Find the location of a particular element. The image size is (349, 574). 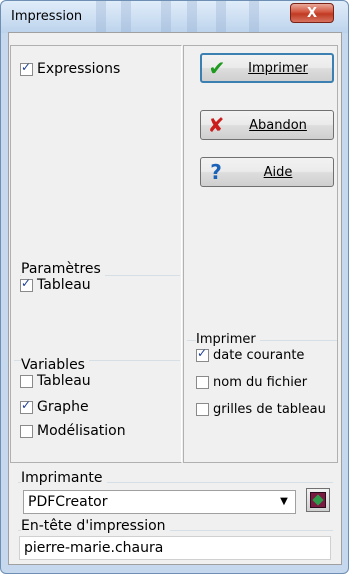

imprimer-button-label: Imprimer is located at coordinates (278, 68).